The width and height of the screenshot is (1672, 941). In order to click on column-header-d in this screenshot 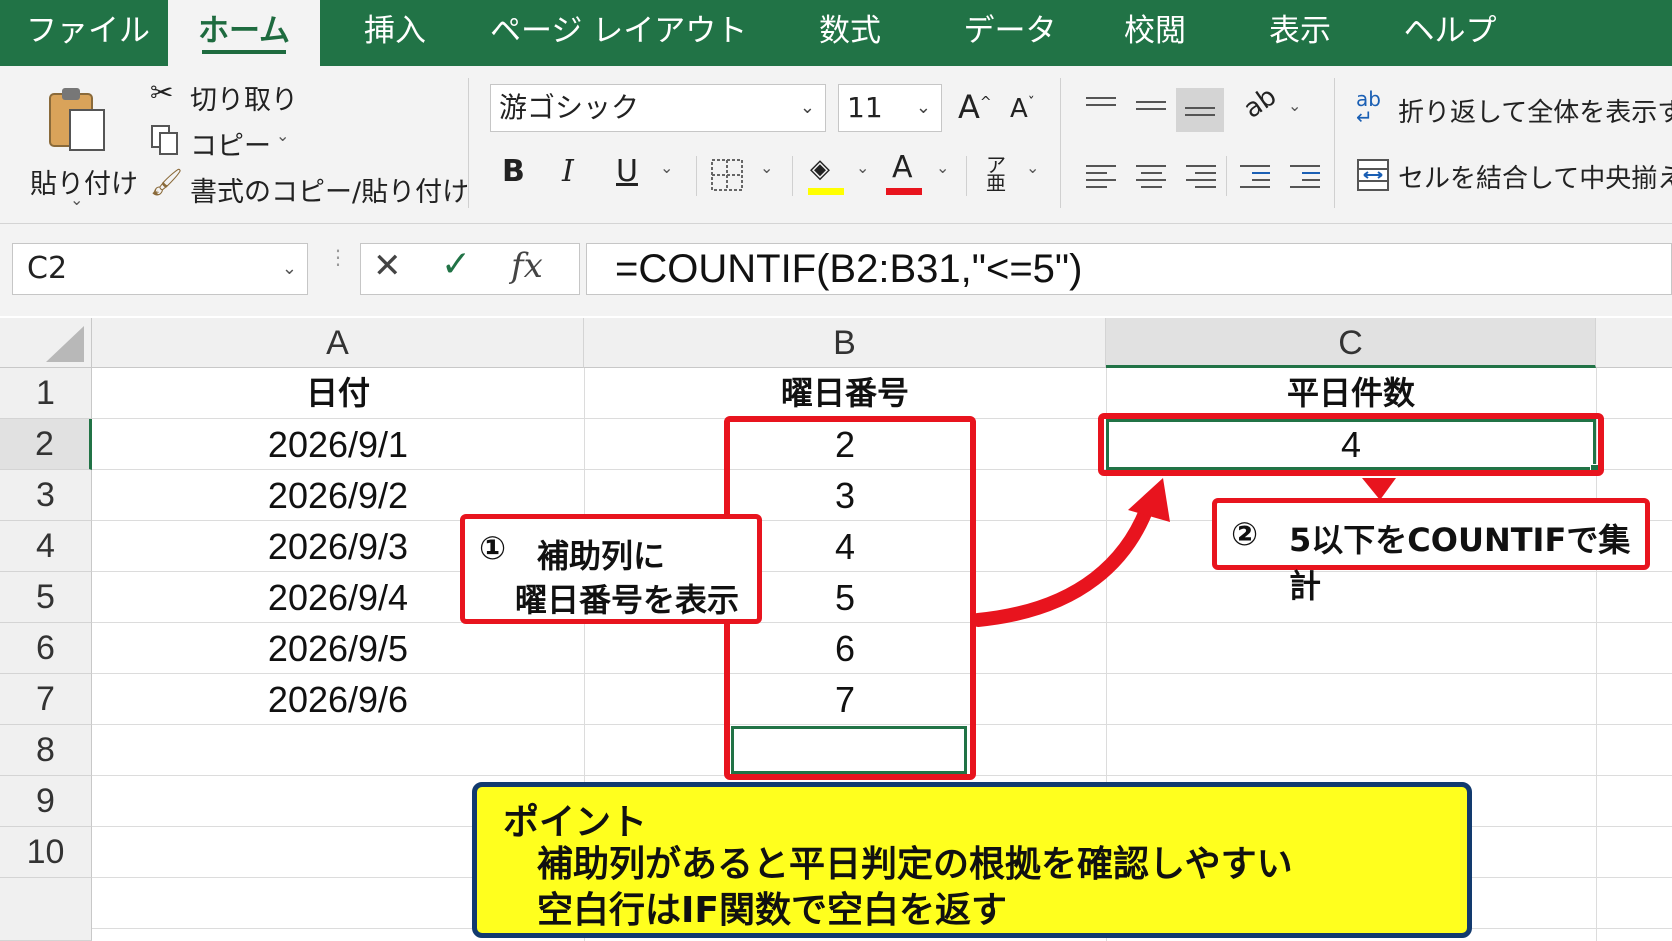, I will do `click(1634, 343)`.